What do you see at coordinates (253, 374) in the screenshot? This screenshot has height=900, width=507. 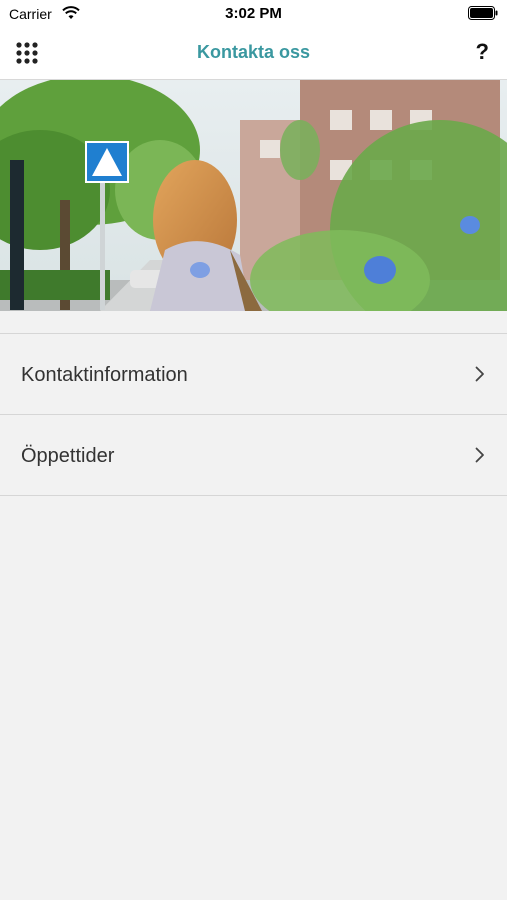 I see `list-item-kontaktinformation: Kontaktinformation` at bounding box center [253, 374].